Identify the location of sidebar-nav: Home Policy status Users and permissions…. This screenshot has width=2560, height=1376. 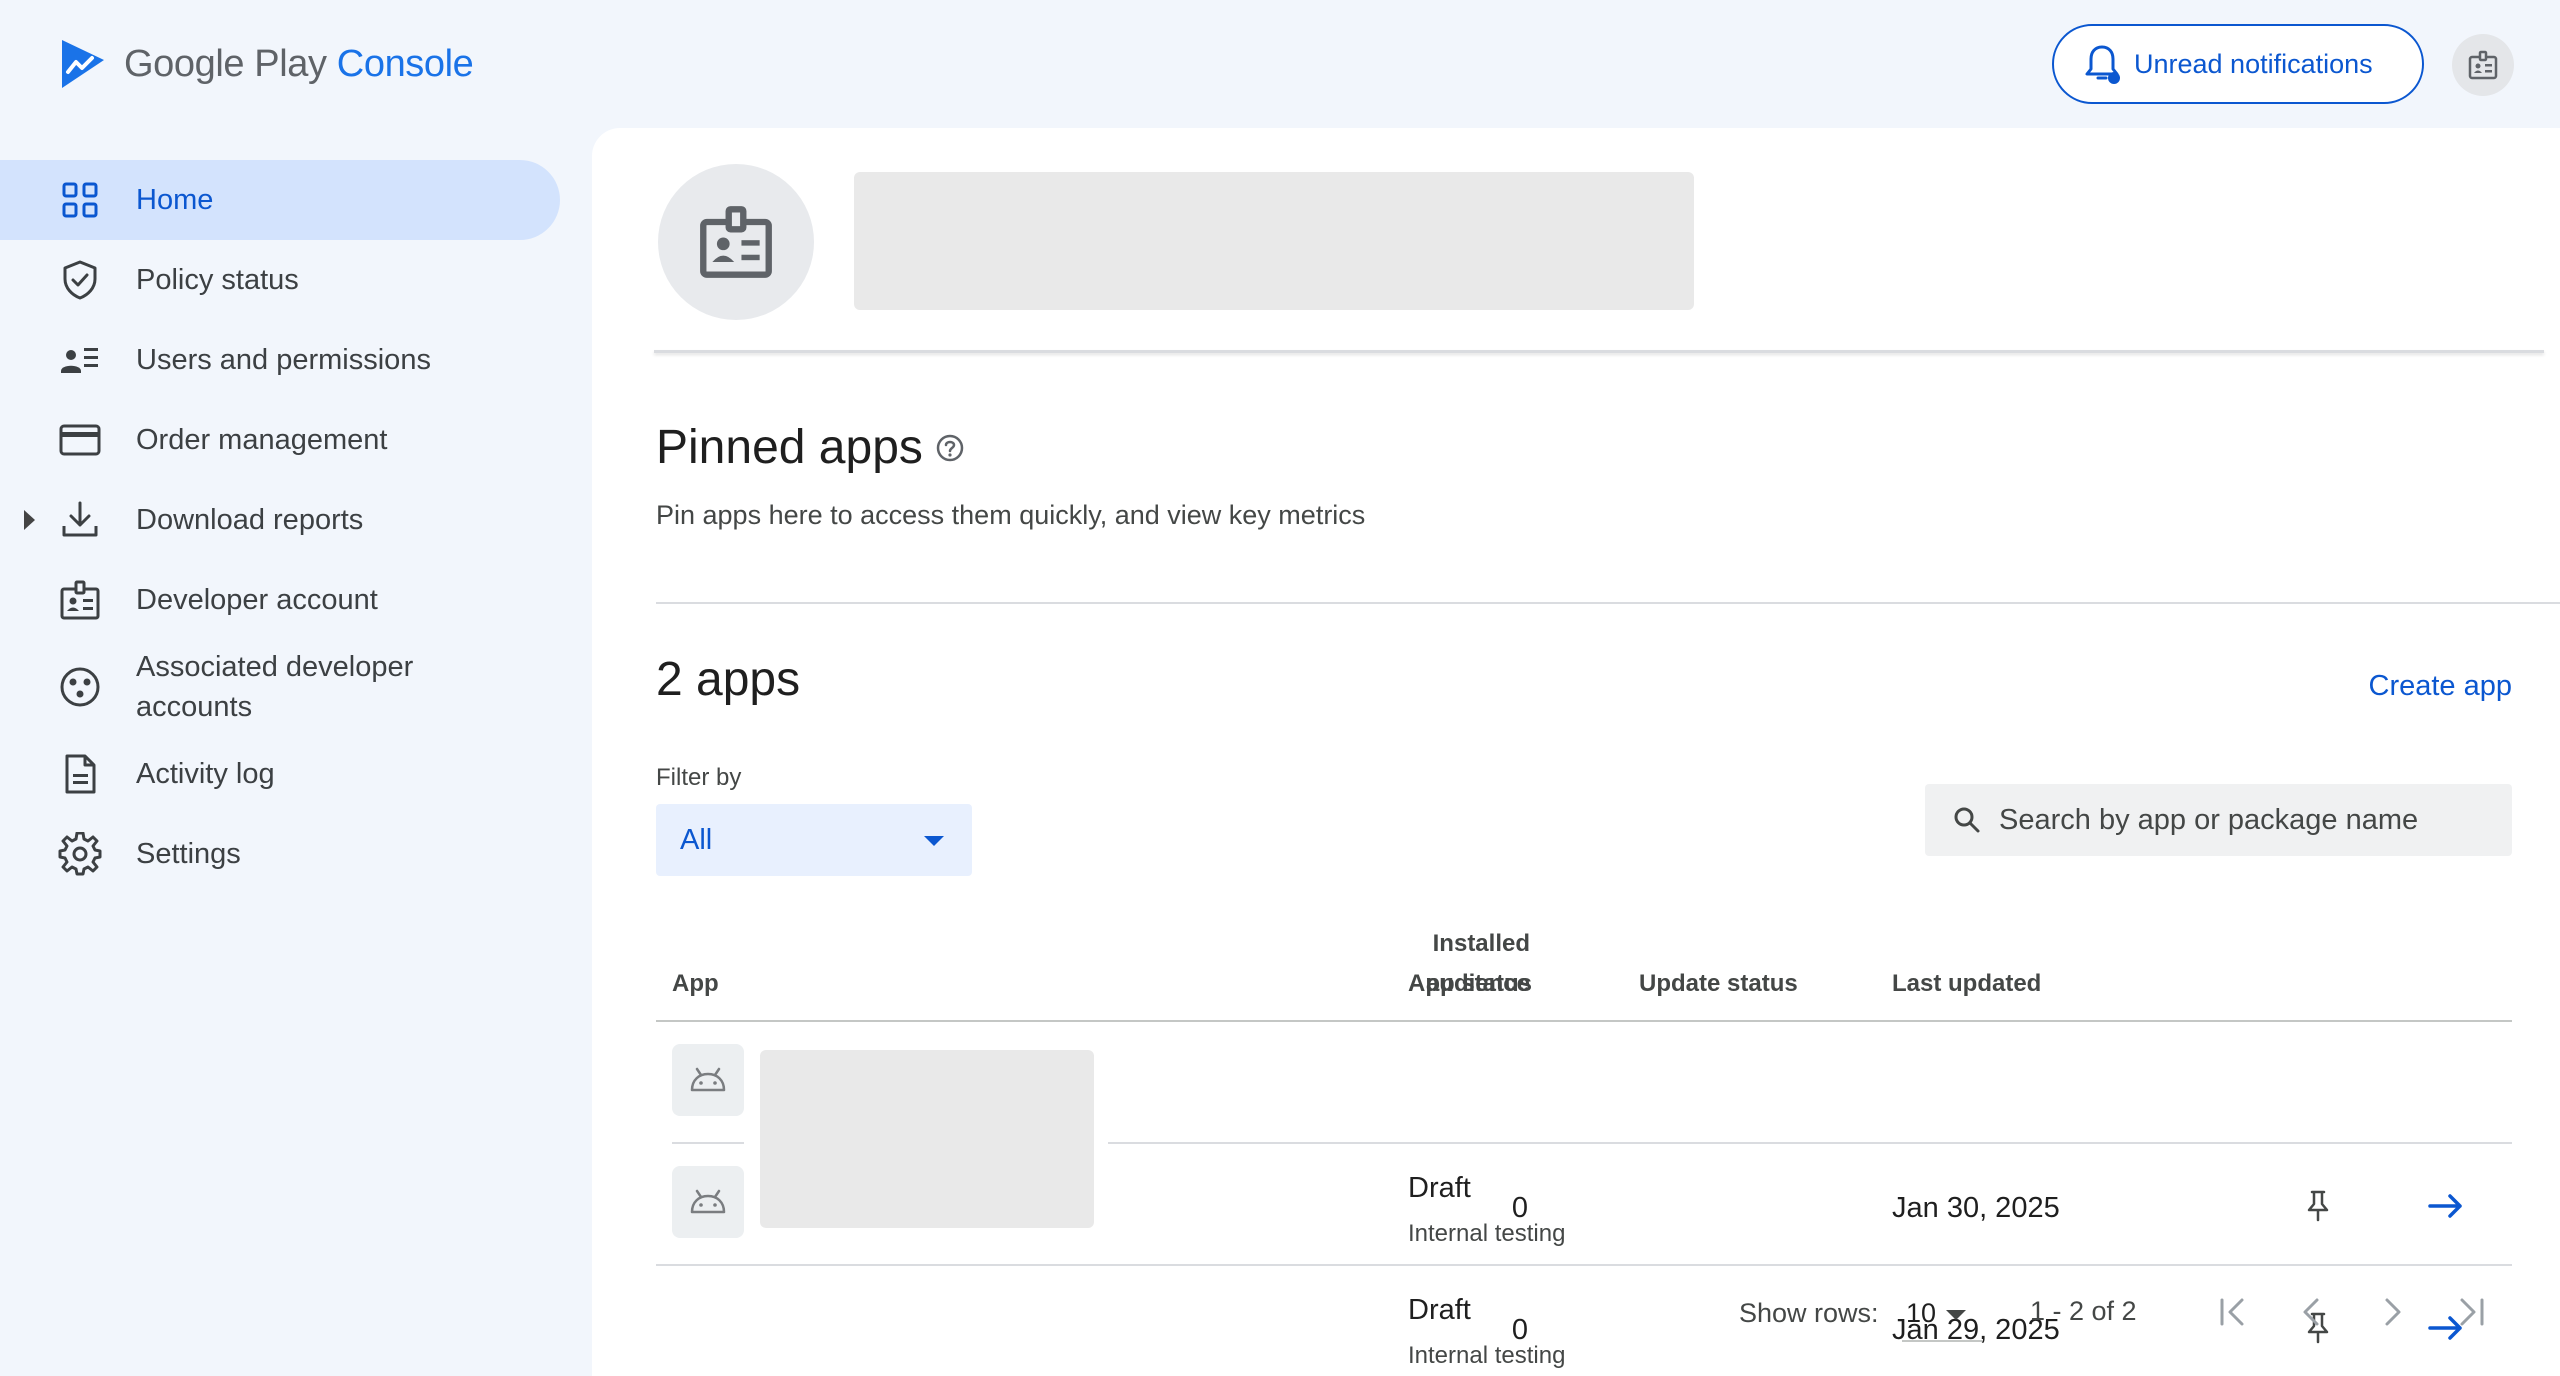
(280, 527).